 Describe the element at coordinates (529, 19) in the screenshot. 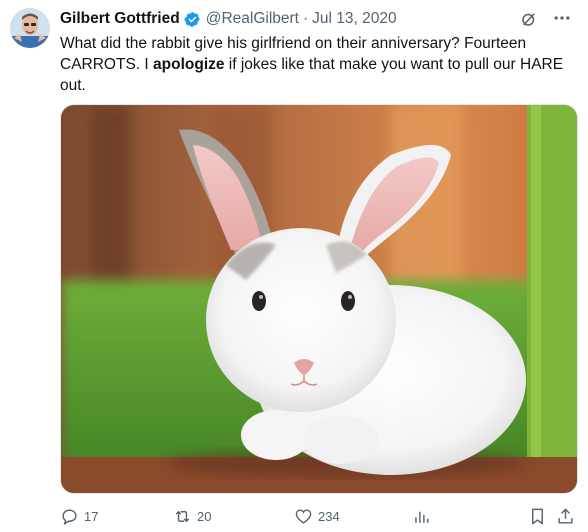

I see `grok-icon` at that location.